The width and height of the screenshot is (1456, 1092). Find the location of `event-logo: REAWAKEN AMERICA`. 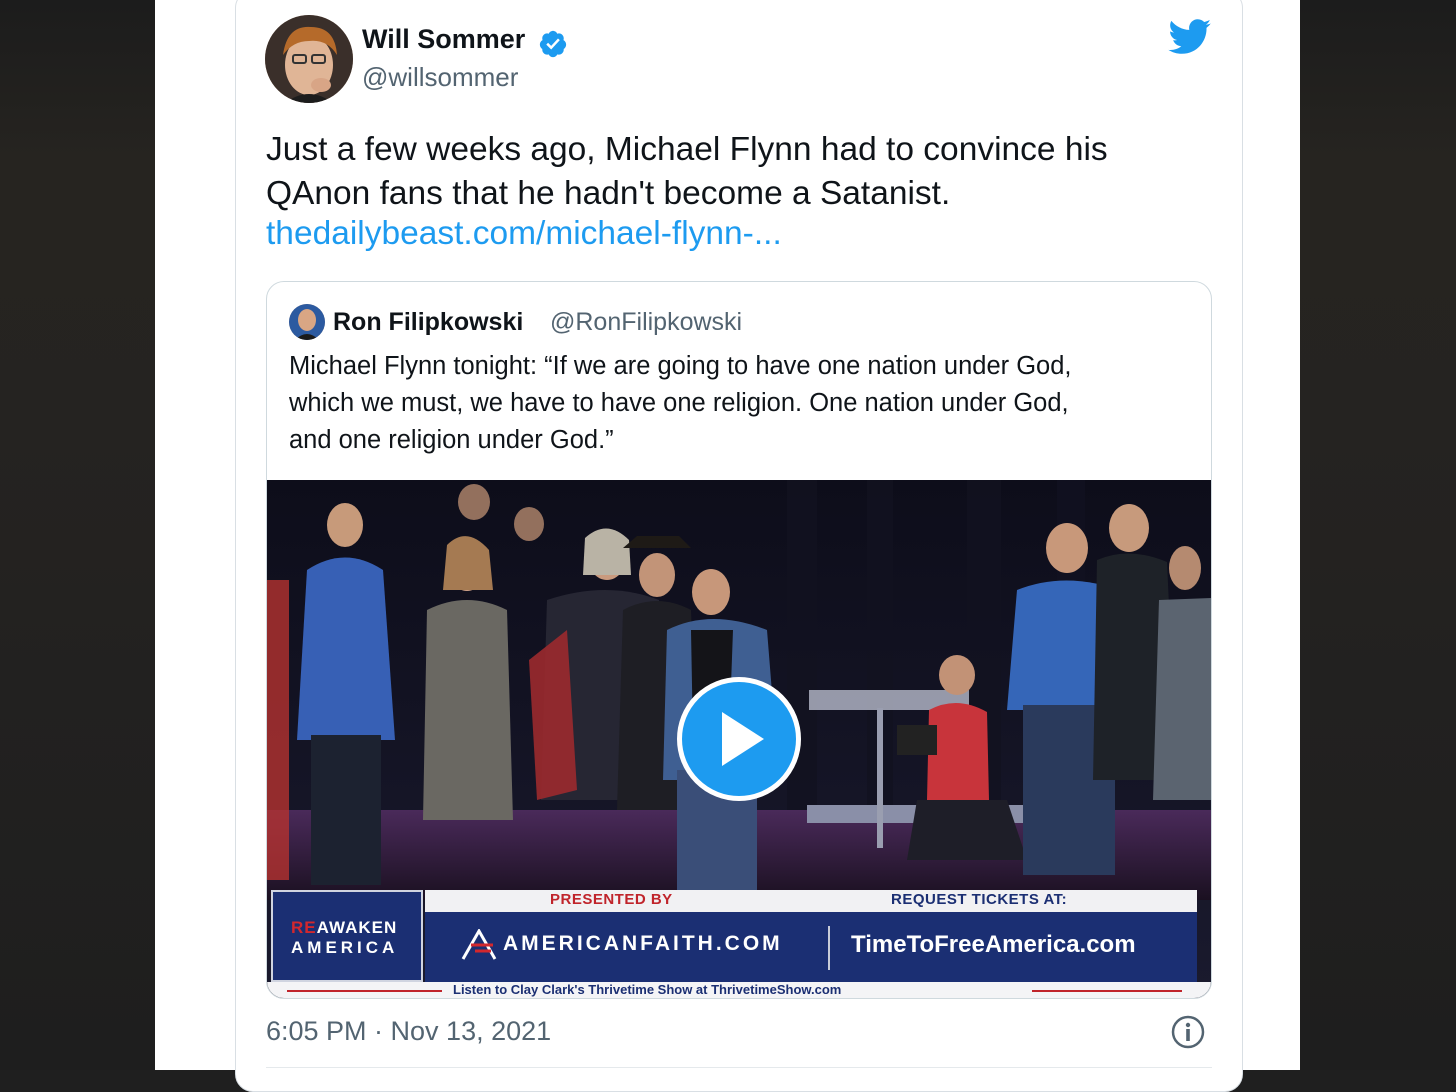

event-logo: REAWAKEN AMERICA is located at coordinates (347, 936).